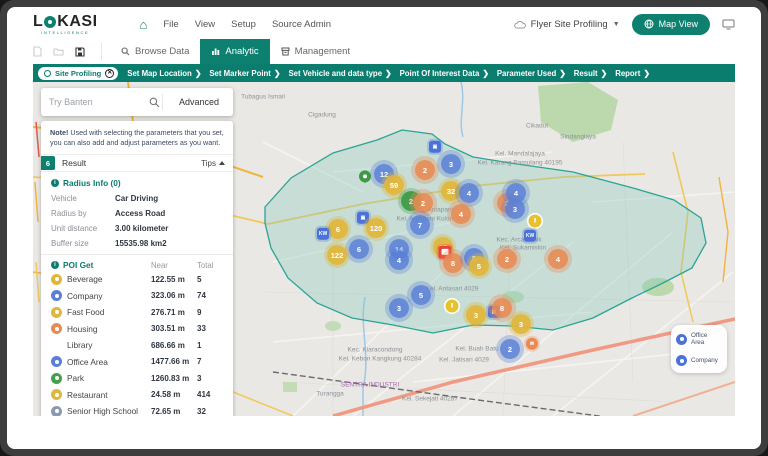 The image size is (768, 456). I want to click on step-label: Parameter Used, so click(526, 73).